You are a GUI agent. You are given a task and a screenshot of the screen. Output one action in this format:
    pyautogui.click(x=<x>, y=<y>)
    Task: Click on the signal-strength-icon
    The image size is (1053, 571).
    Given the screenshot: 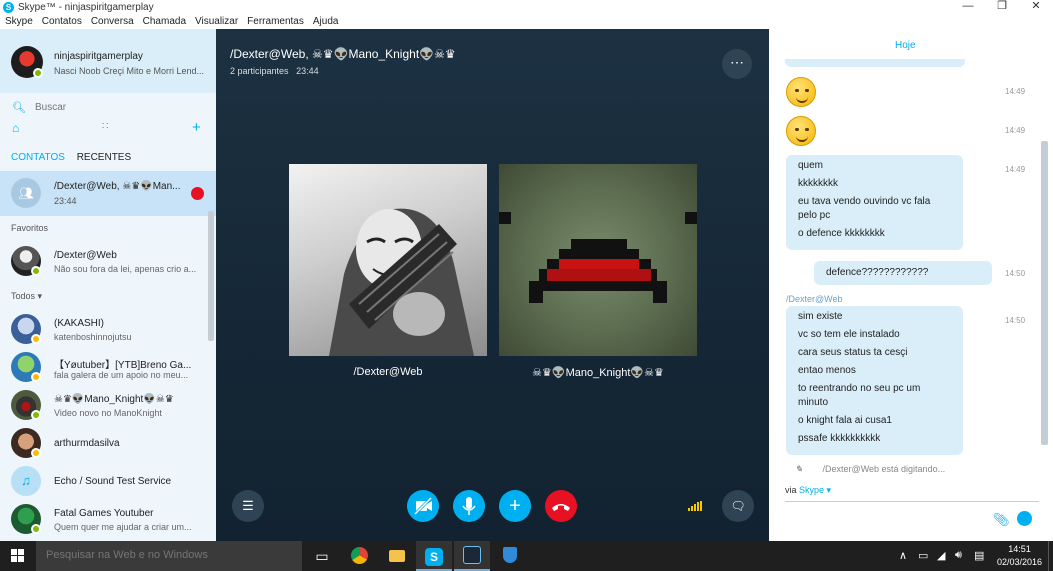 What is the action you would take?
    pyautogui.click(x=696, y=506)
    